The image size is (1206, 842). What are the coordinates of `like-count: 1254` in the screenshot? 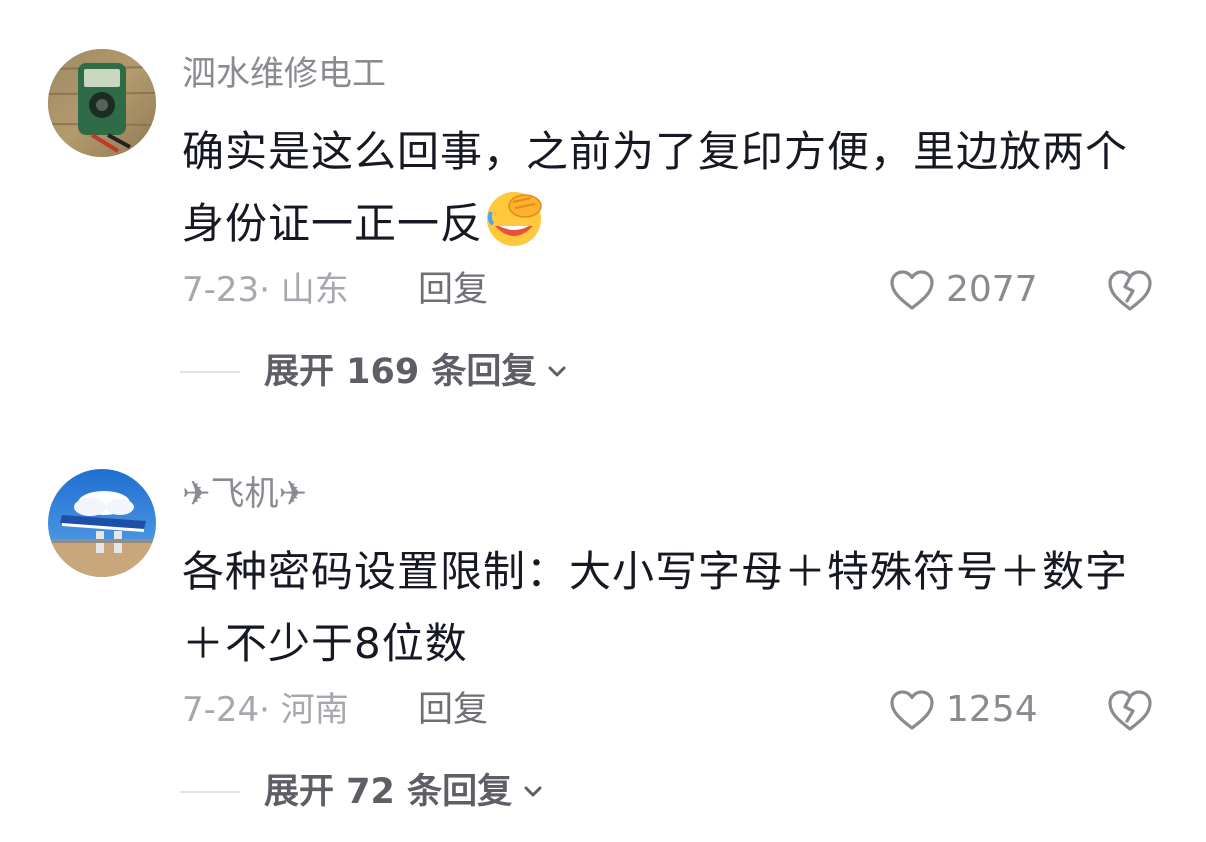 It's located at (992, 709).